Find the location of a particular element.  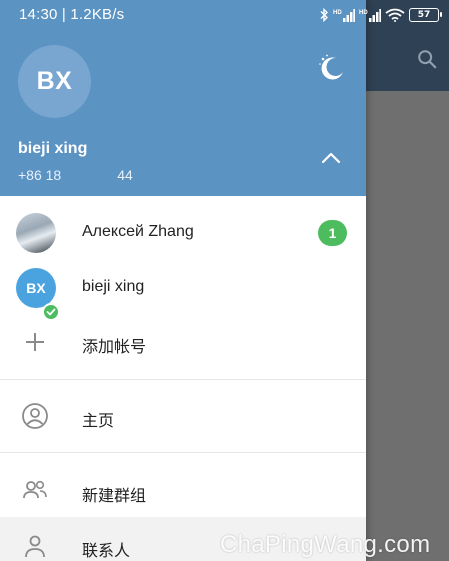

profile-avatar: BX is located at coordinates (54, 81).